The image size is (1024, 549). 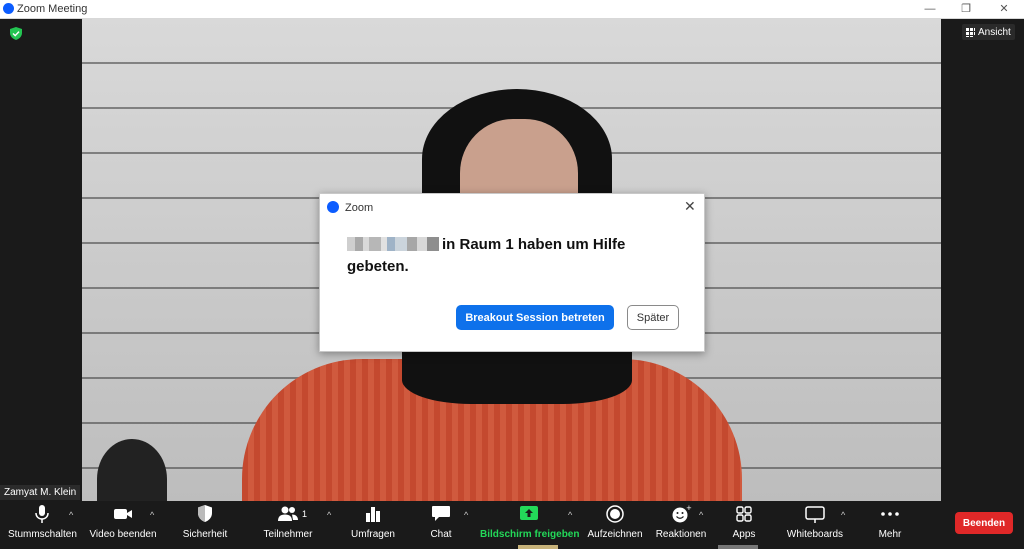 I want to click on security-button: Sicherheit, so click(x=205, y=524).